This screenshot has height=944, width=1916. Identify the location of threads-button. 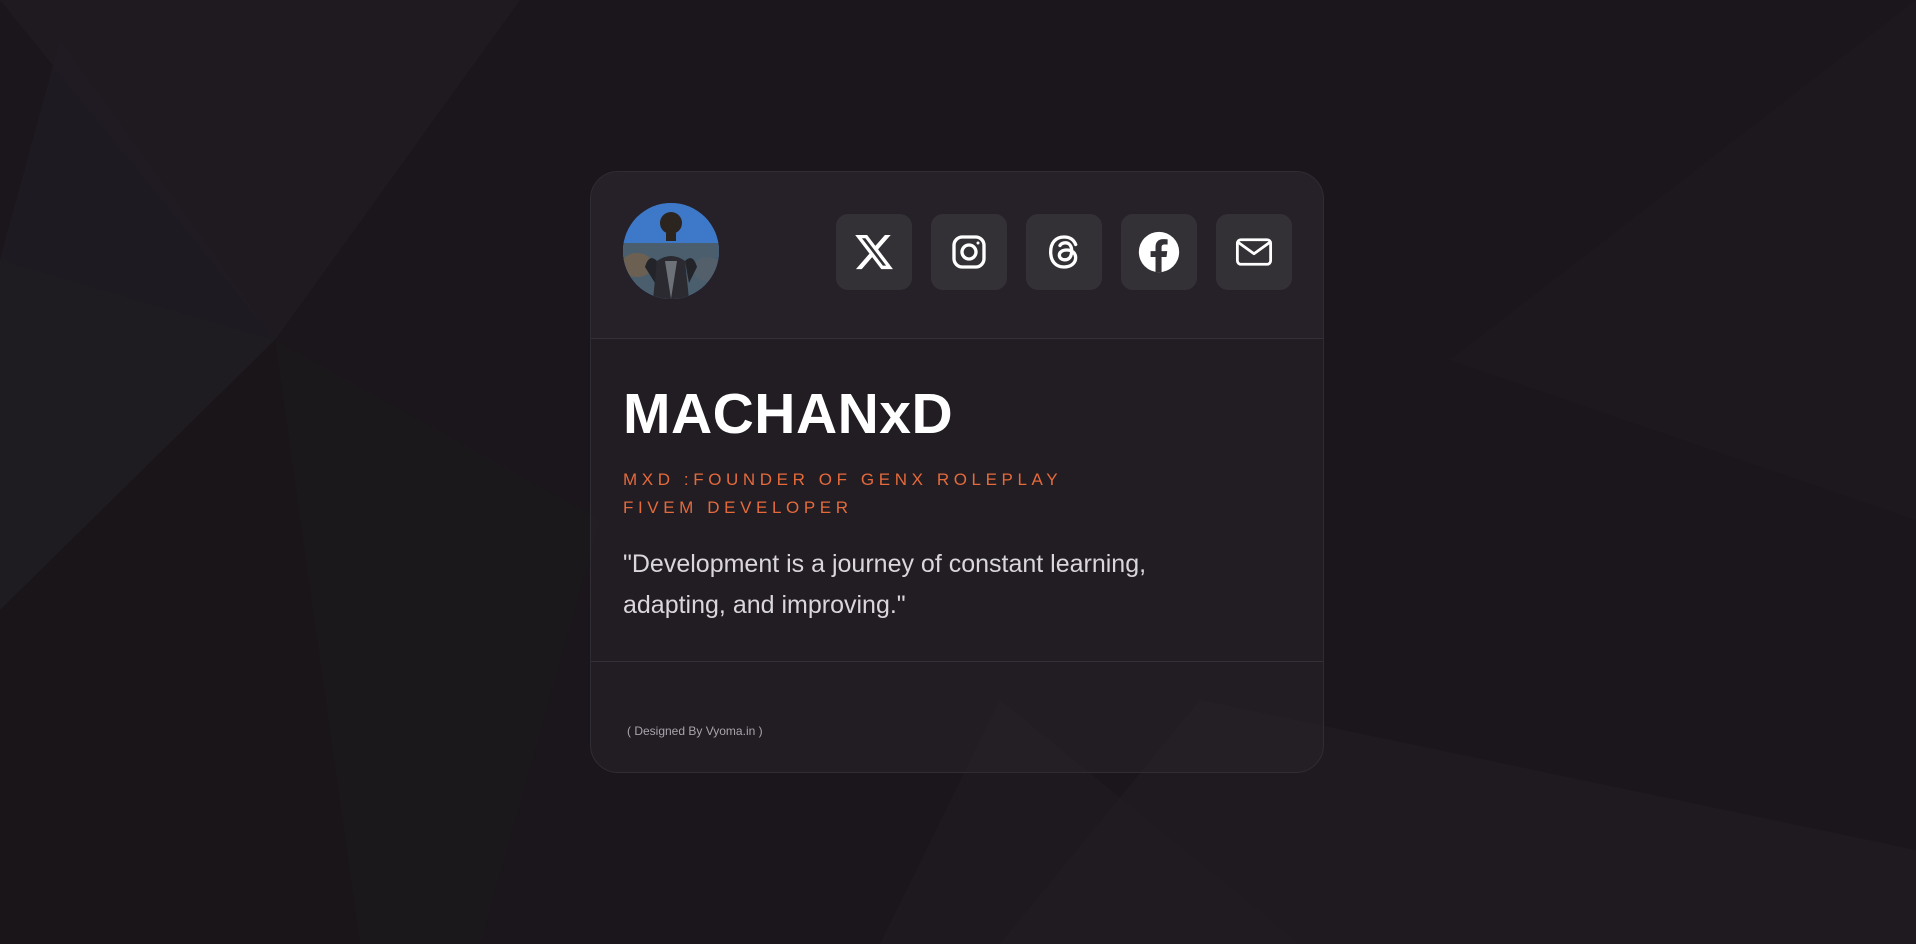
(1064, 252).